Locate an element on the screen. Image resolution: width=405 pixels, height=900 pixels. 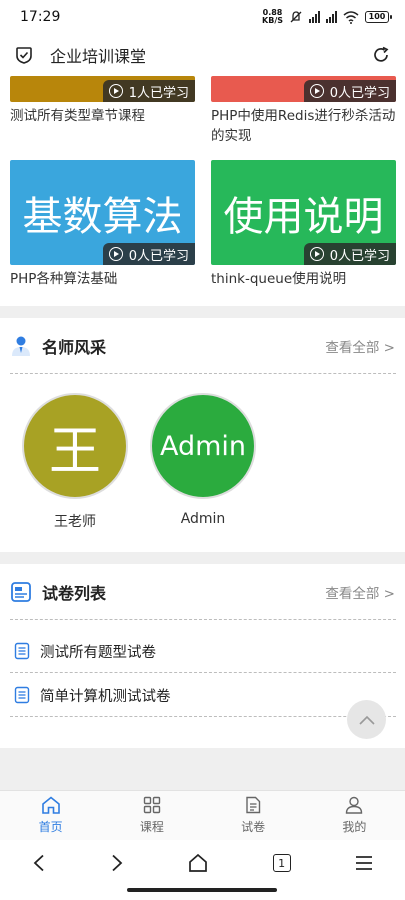
view-all-teachers-link: 查看全部 > is located at coordinates (360, 346).